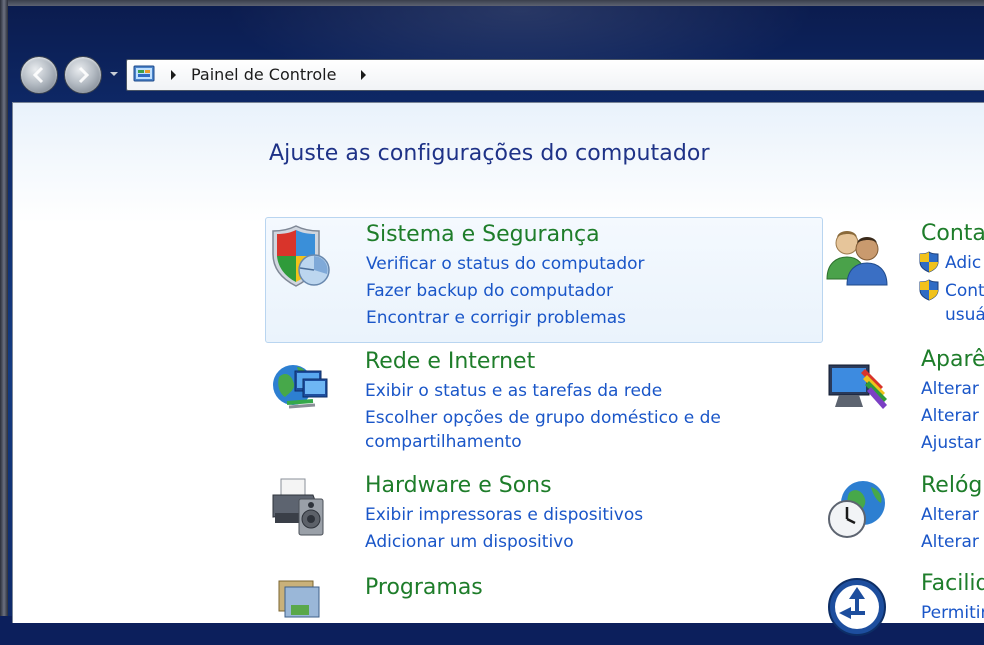 The height and width of the screenshot is (645, 984). I want to click on breadcrumb-control-panel: Painel de Controle, so click(263, 74).